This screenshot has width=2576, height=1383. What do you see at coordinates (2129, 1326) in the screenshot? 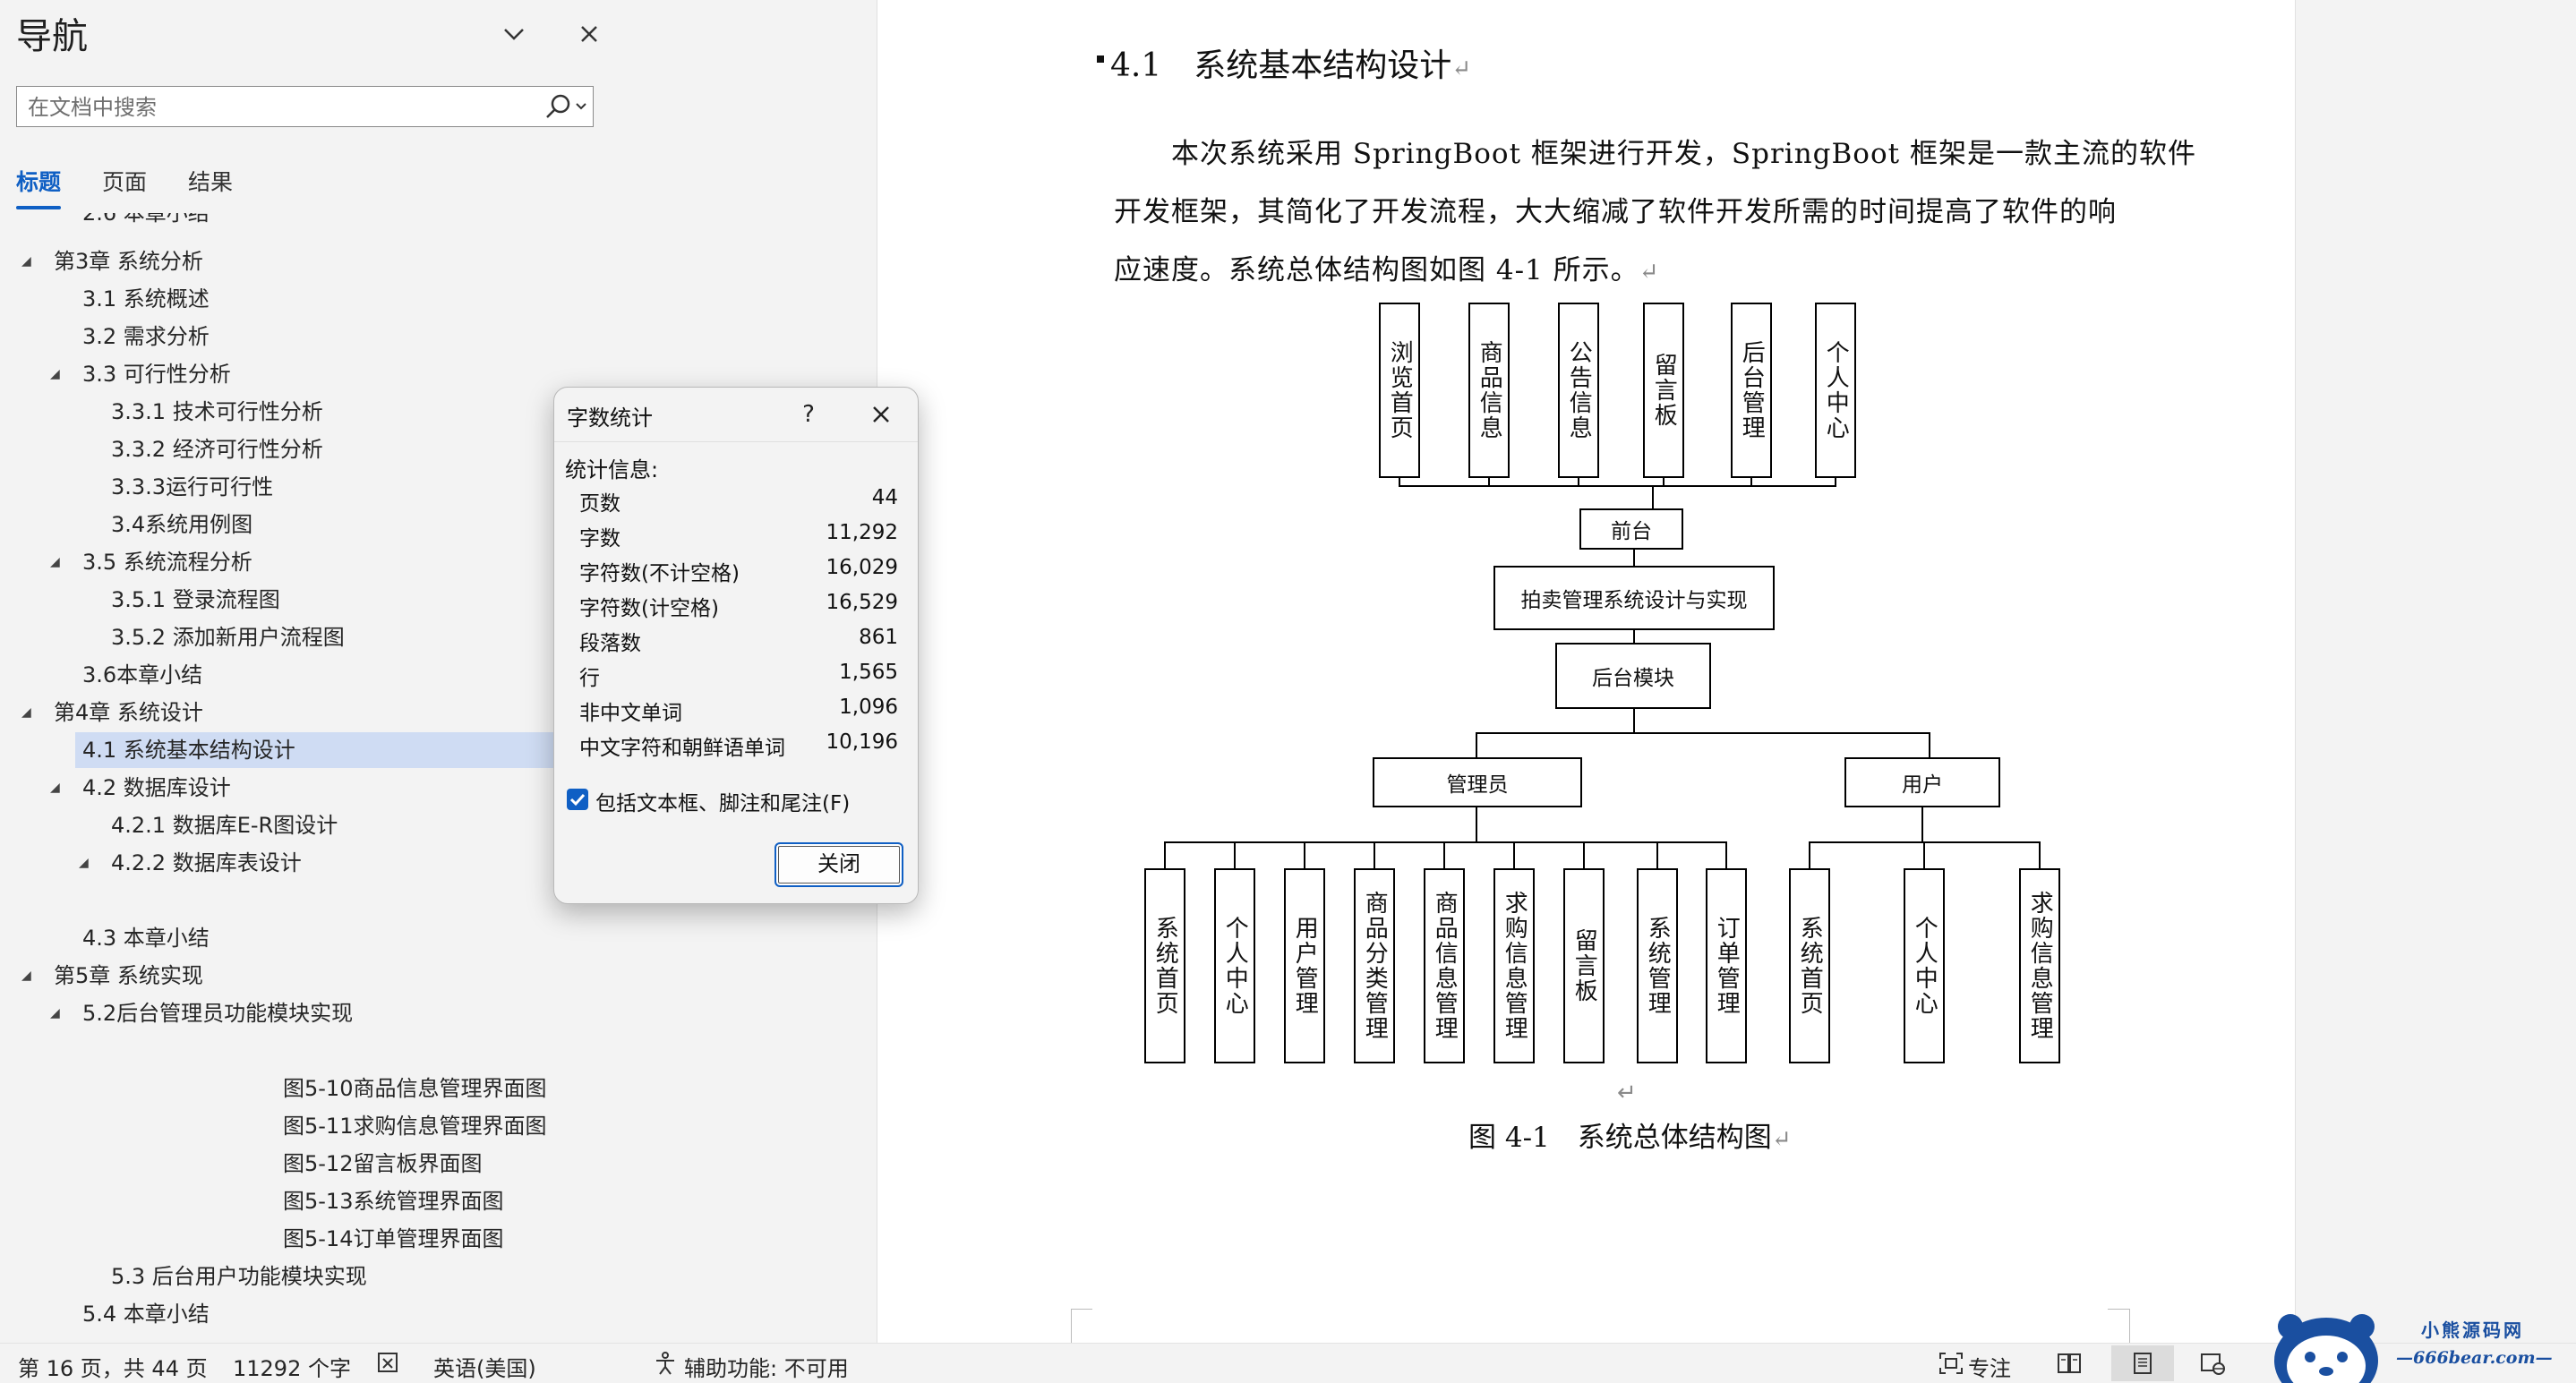
I see `page-corner-mark-right` at bounding box center [2129, 1326].